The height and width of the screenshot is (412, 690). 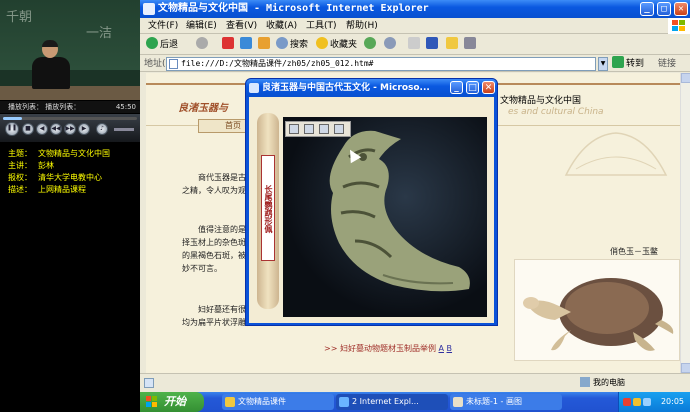 What do you see at coordinates (685, 368) in the screenshot?
I see `scroll-down-icon` at bounding box center [685, 368].